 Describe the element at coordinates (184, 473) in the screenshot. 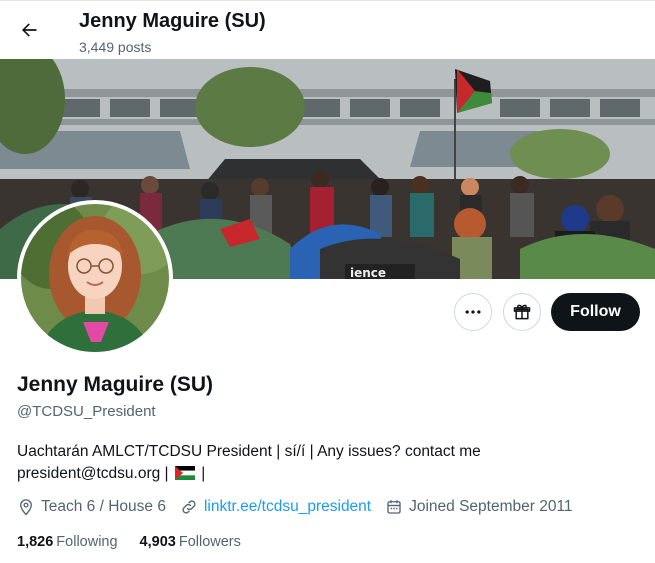

I see `palestine-flag-icon` at that location.